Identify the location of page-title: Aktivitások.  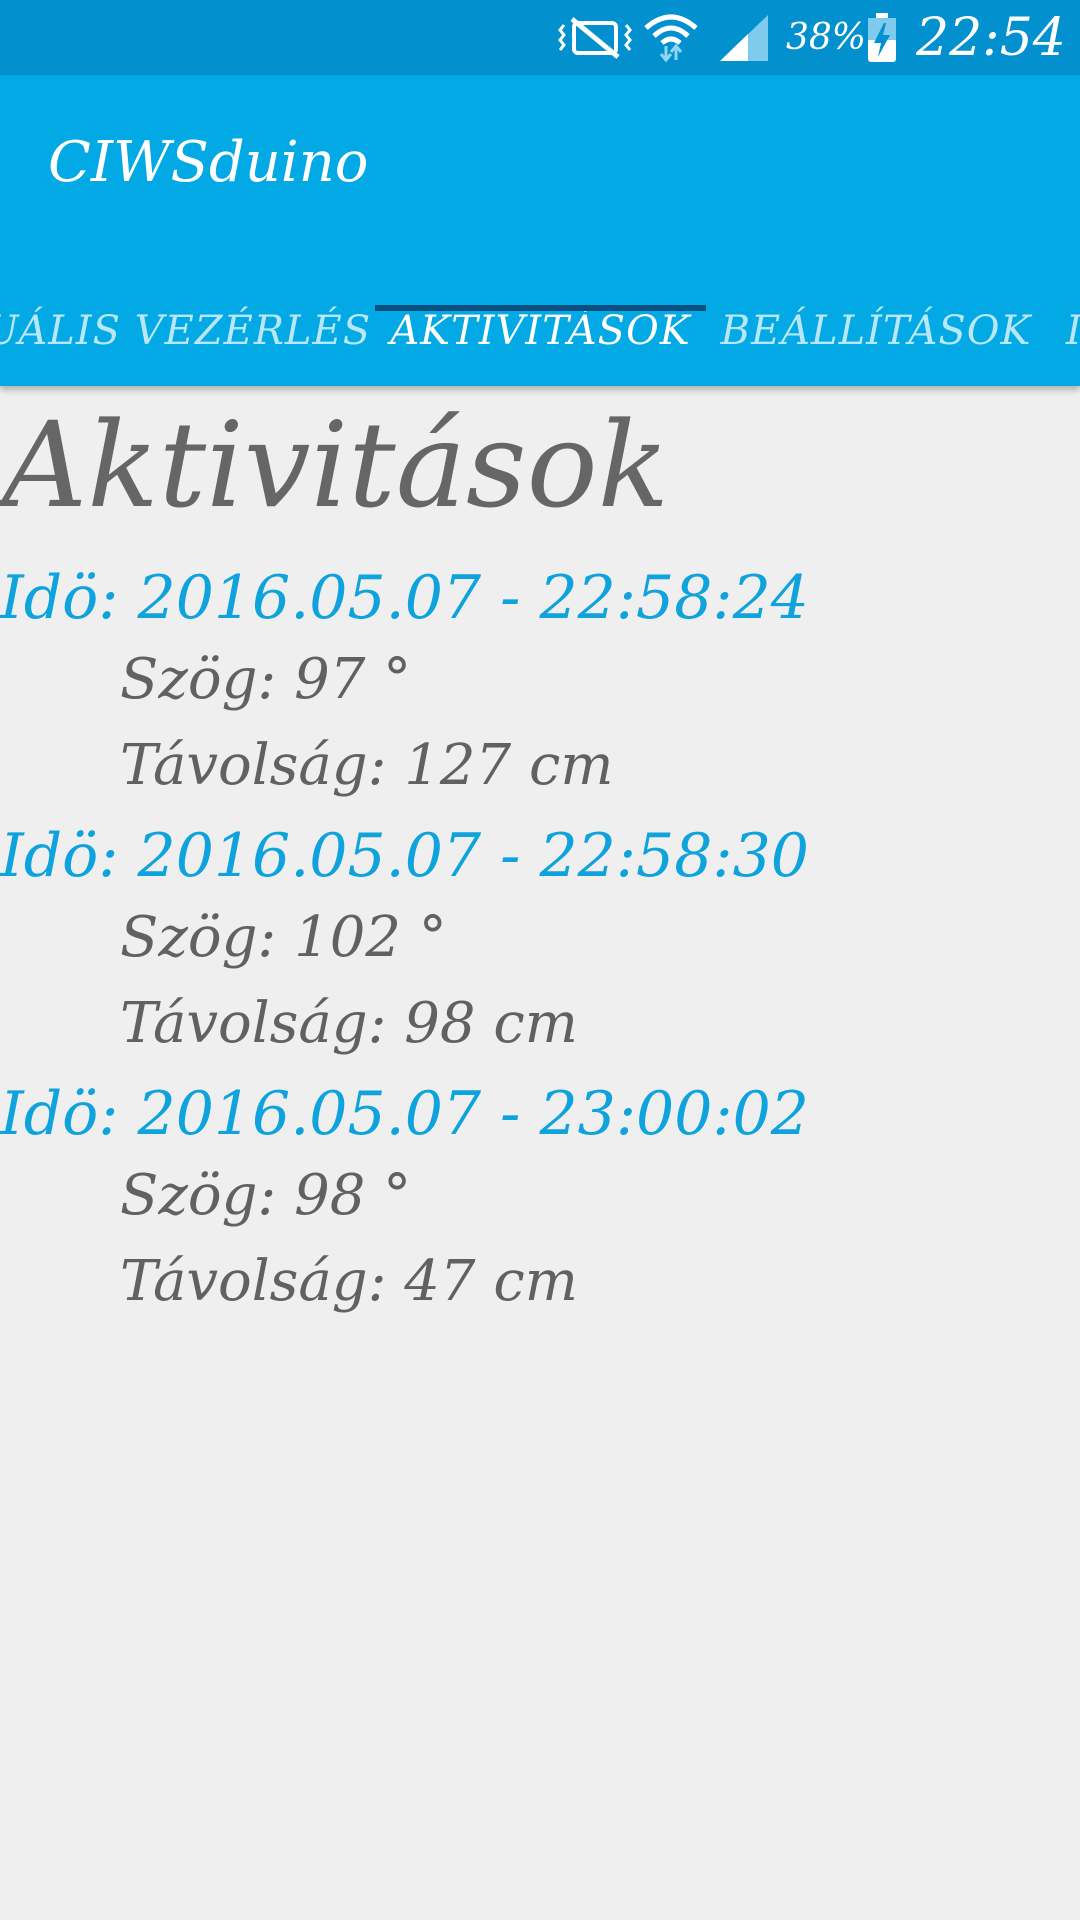
(336, 465).